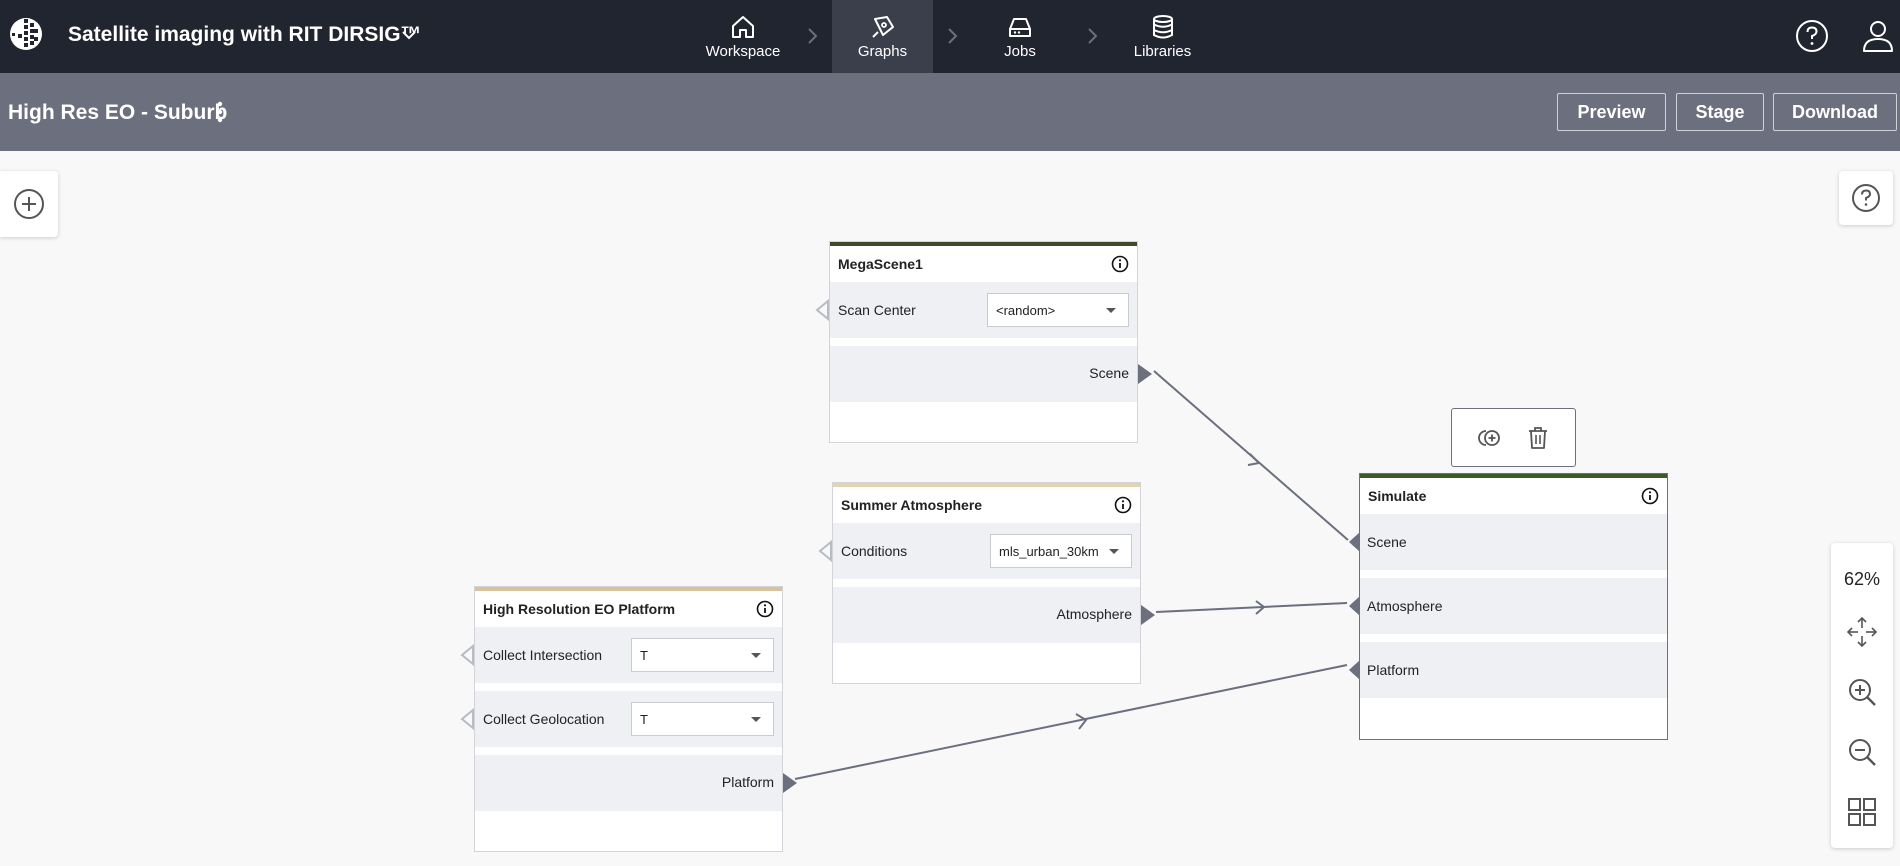 The image size is (1900, 866). I want to click on select-value: mls_urban_30km, so click(1049, 551).